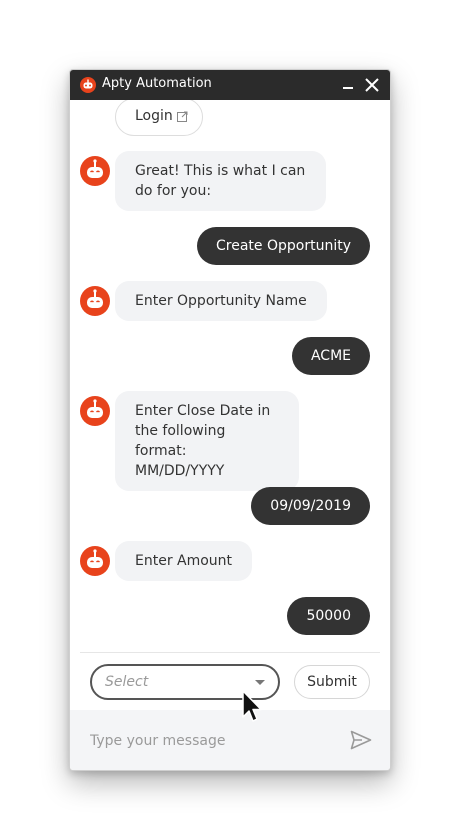  What do you see at coordinates (372, 85) in the screenshot?
I see `close-icon` at bounding box center [372, 85].